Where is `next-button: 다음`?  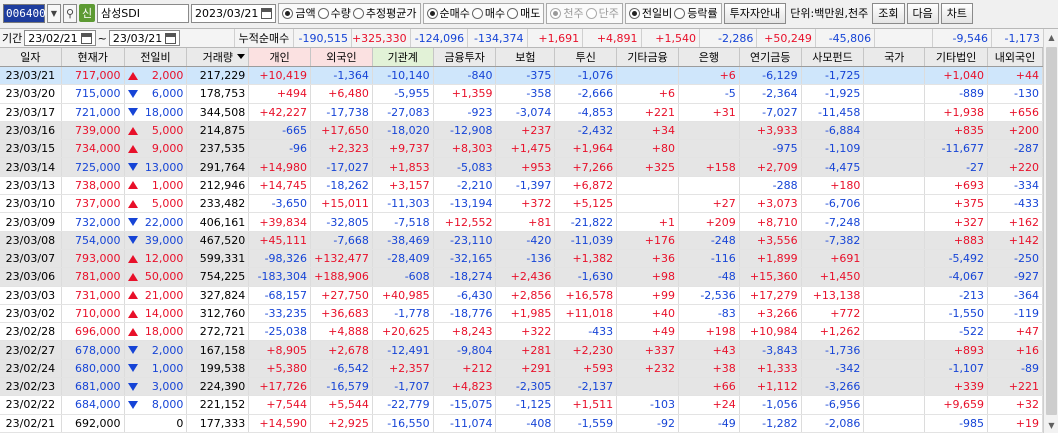
next-button: 다음 is located at coordinates (922, 13).